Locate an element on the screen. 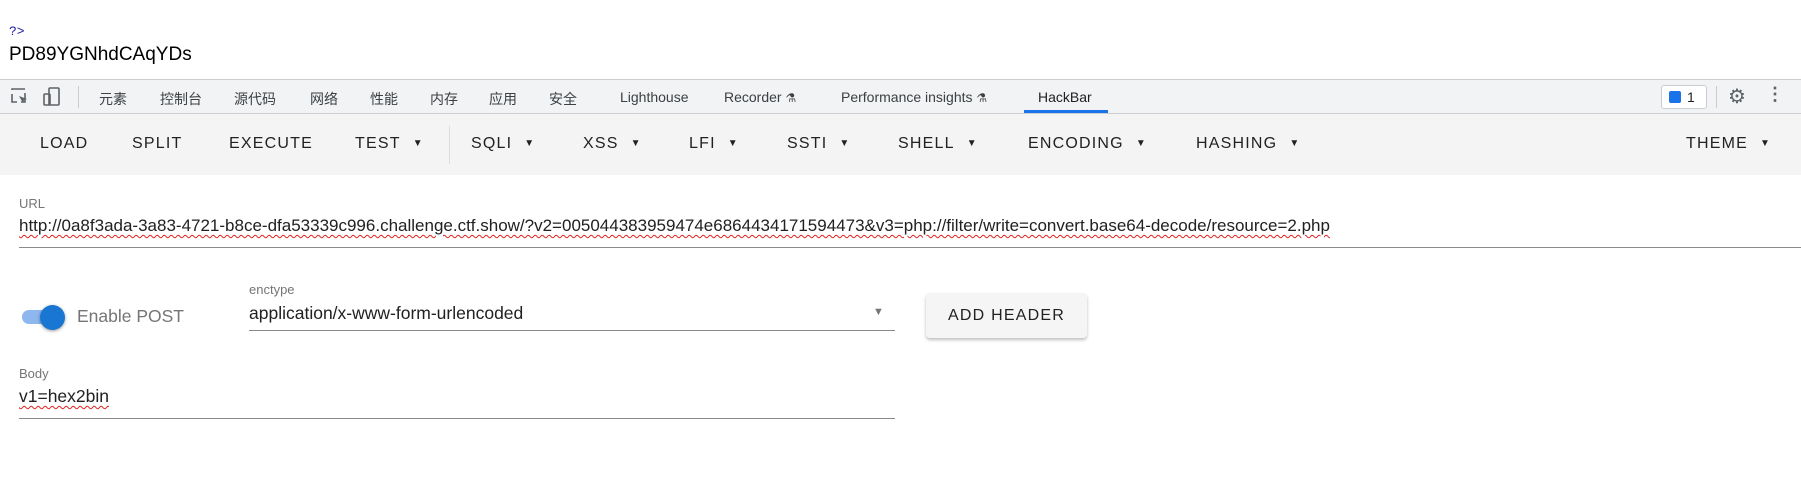 This screenshot has width=1801, height=484. add-header-button: ADD HEADER is located at coordinates (1006, 315).